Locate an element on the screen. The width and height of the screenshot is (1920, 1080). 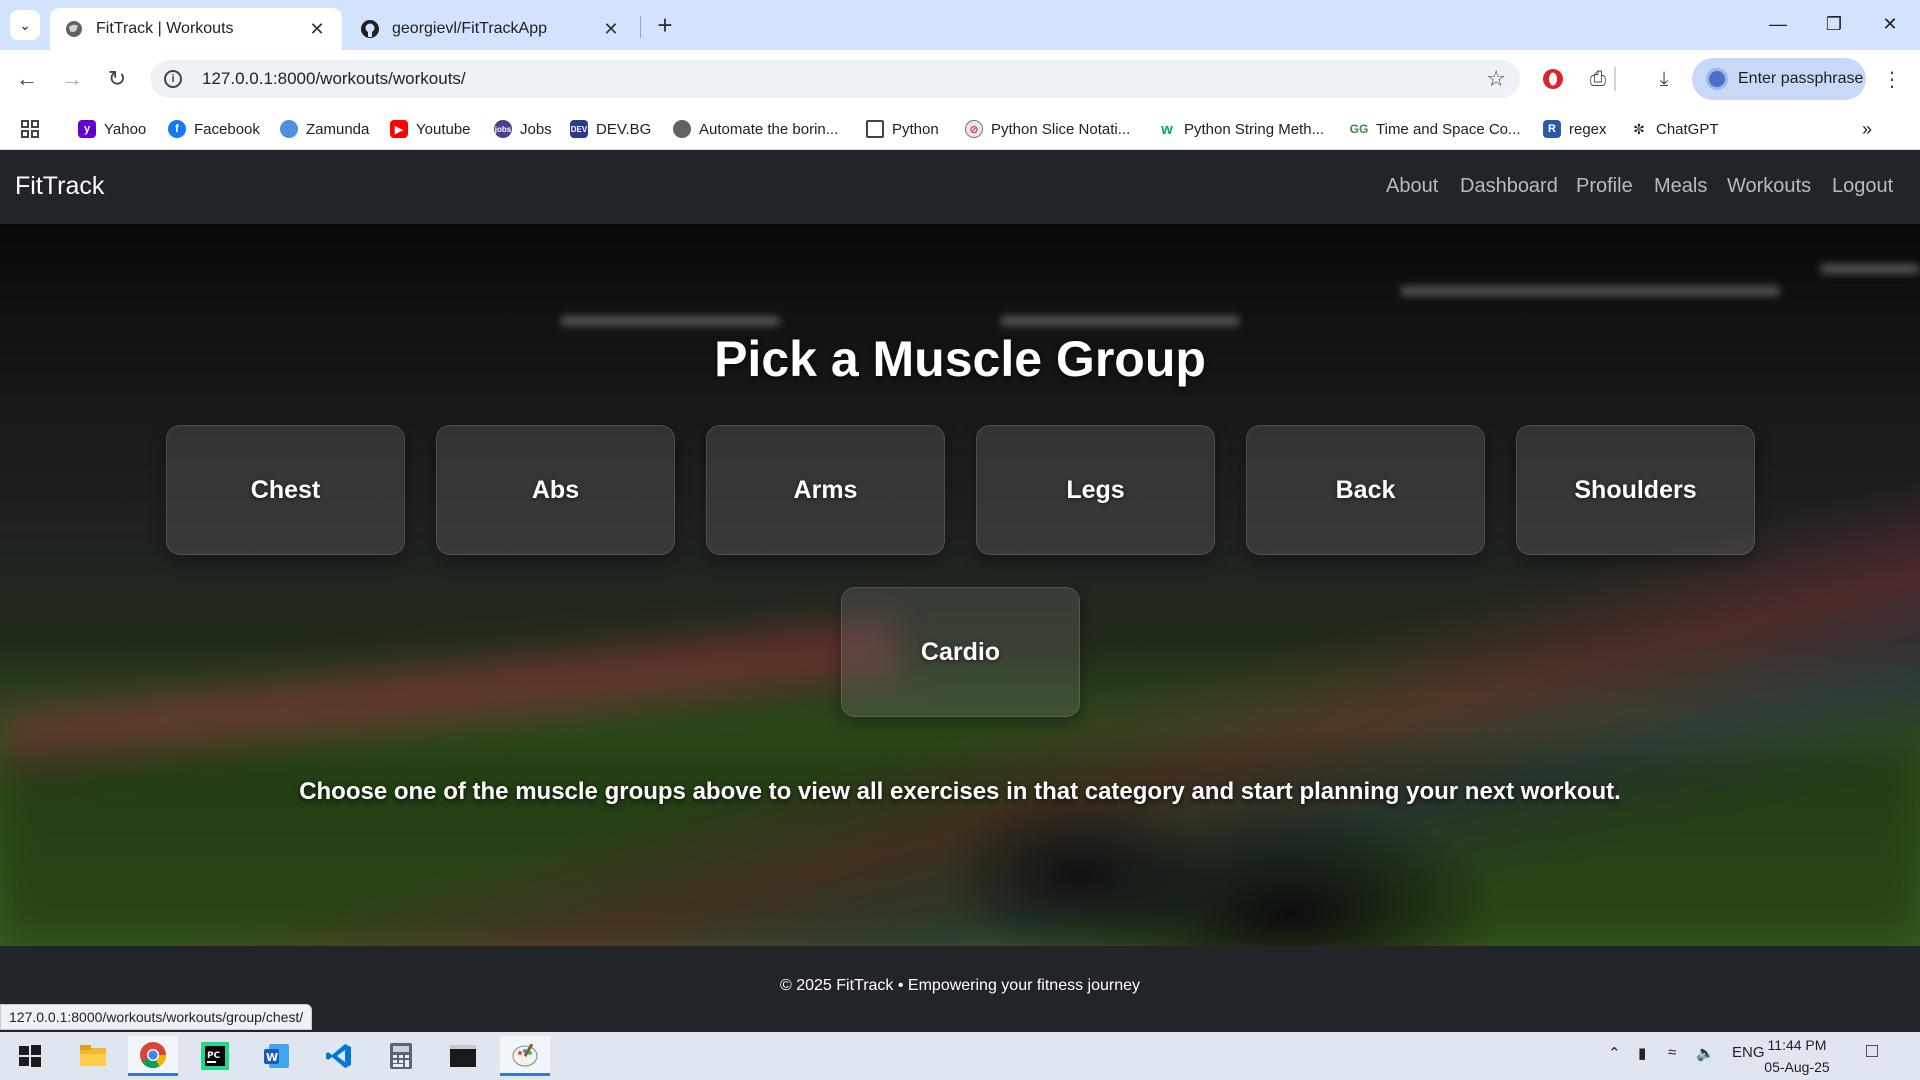
minimize-button: — is located at coordinates (1778, 24).